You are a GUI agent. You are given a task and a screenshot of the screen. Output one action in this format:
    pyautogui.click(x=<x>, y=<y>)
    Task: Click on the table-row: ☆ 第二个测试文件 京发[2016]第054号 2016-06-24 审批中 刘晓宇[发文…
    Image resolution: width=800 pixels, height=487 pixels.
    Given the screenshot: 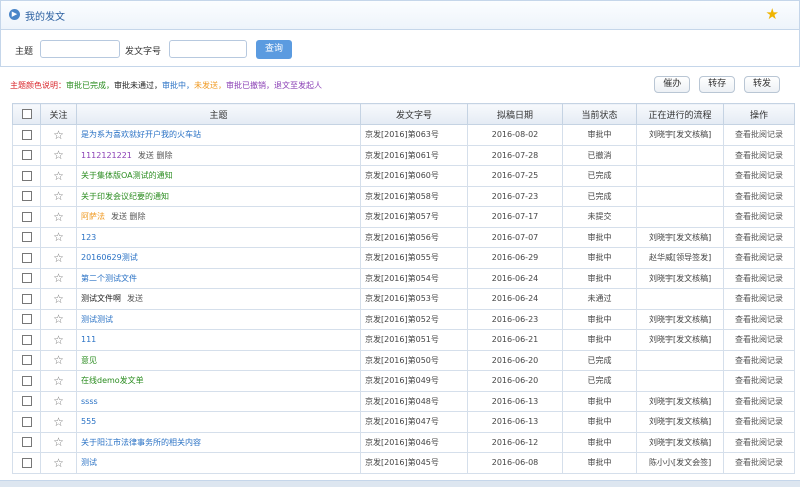 What is the action you would take?
    pyautogui.click(x=403, y=278)
    